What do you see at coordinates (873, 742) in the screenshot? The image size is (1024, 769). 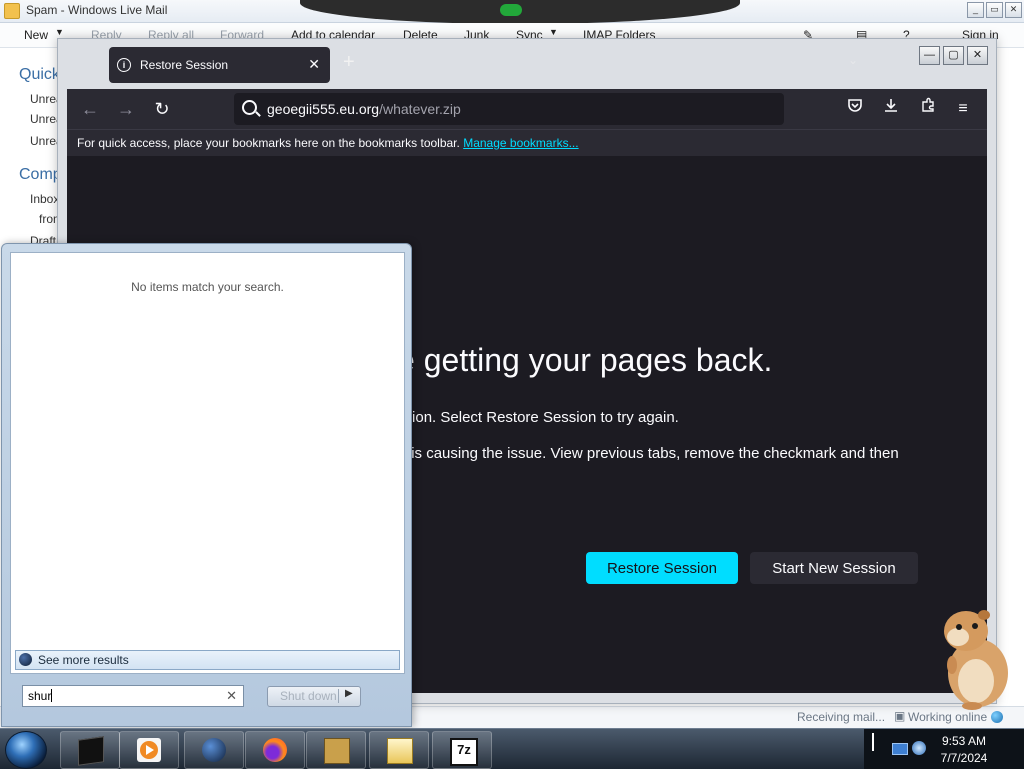 I see `show-desktop-divider` at bounding box center [873, 742].